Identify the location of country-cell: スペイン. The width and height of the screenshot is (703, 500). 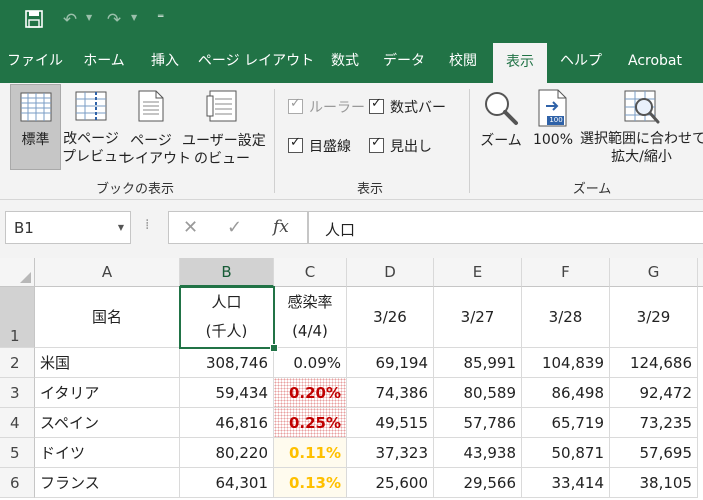
(107, 423).